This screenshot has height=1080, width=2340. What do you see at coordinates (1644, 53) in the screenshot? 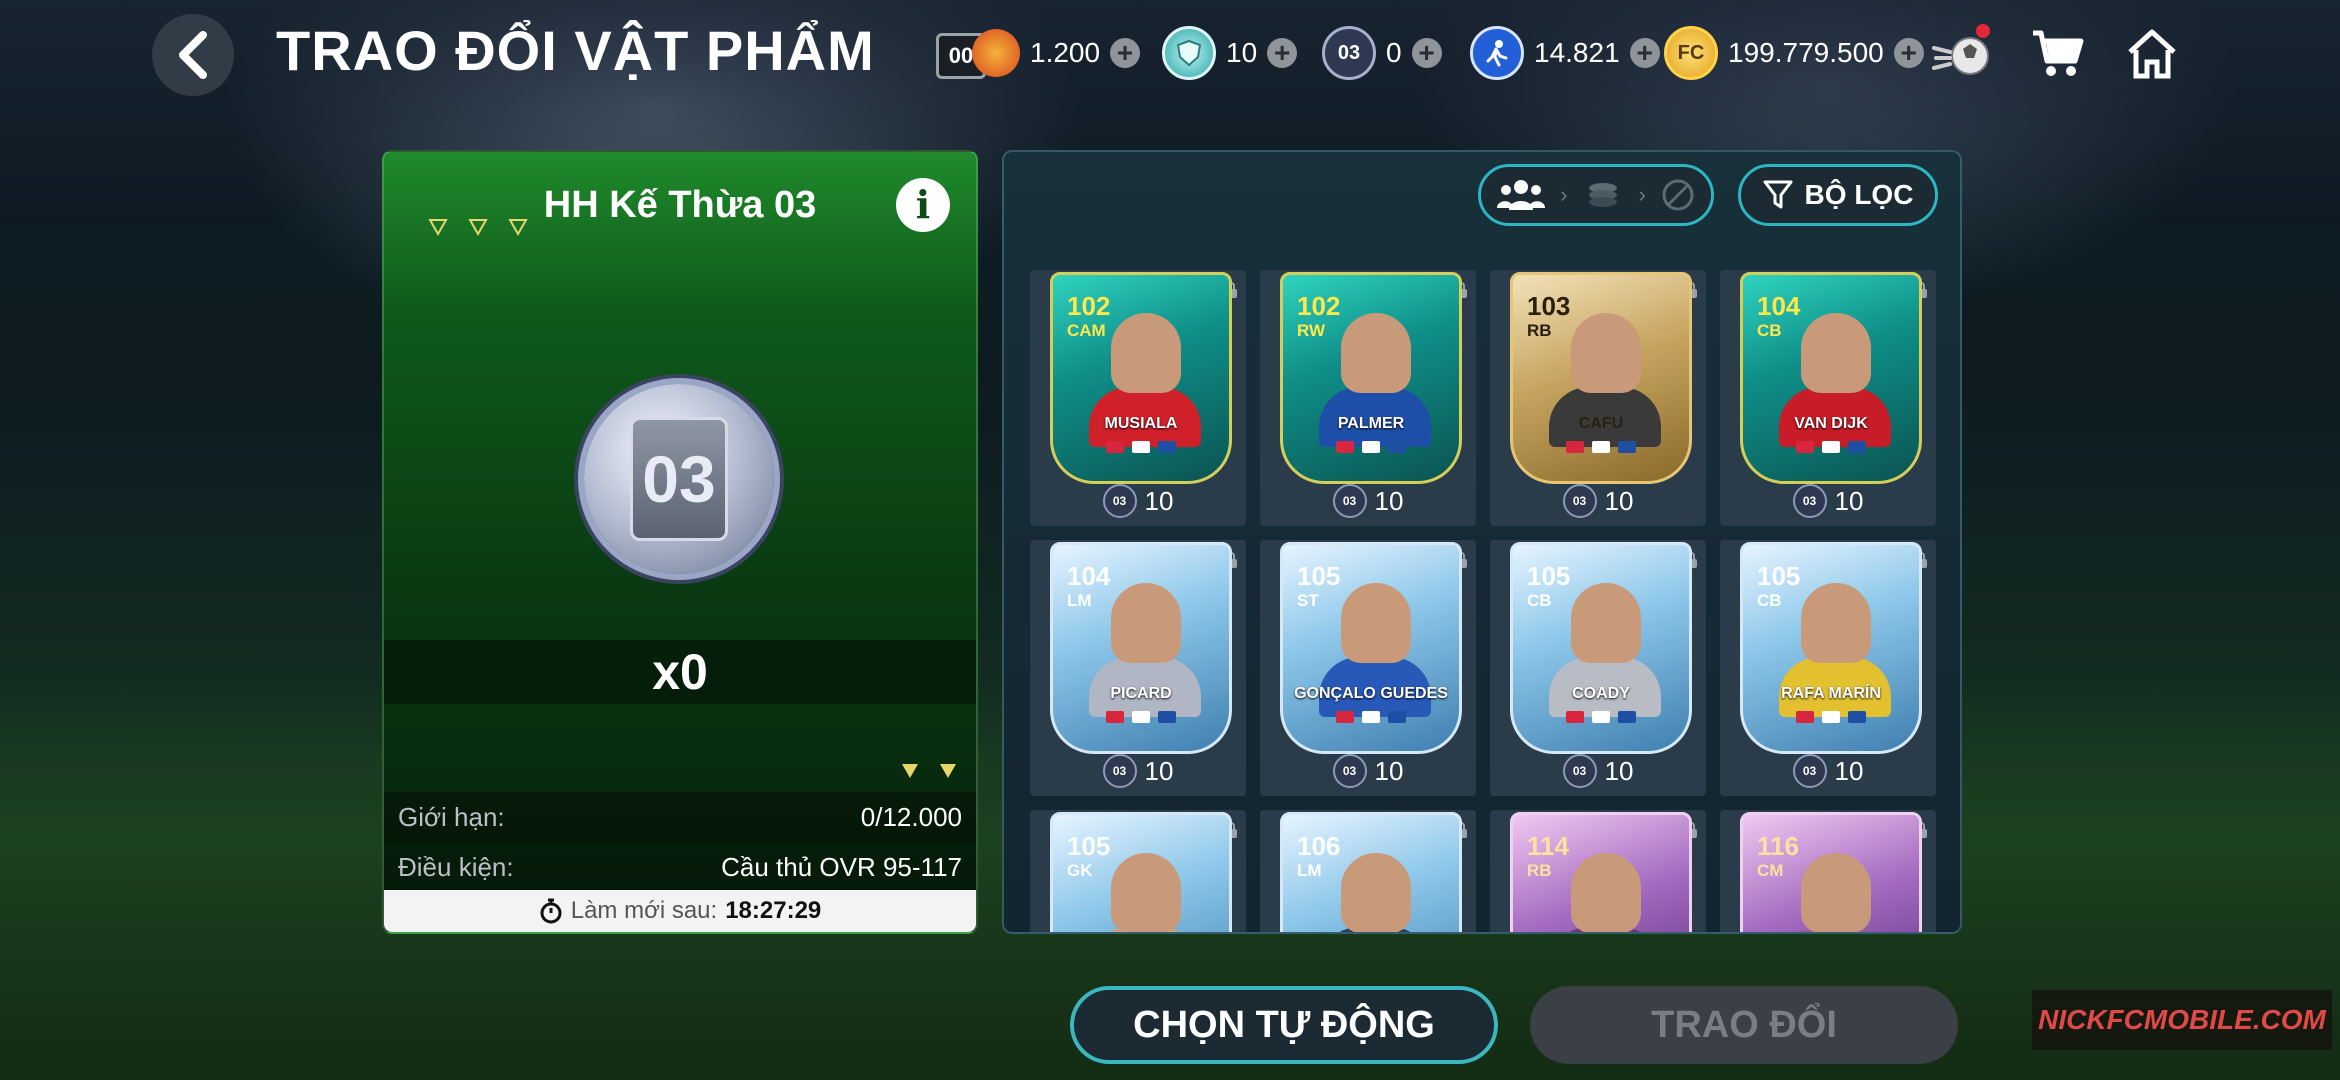
I see `add-player-points-button: +` at bounding box center [1644, 53].